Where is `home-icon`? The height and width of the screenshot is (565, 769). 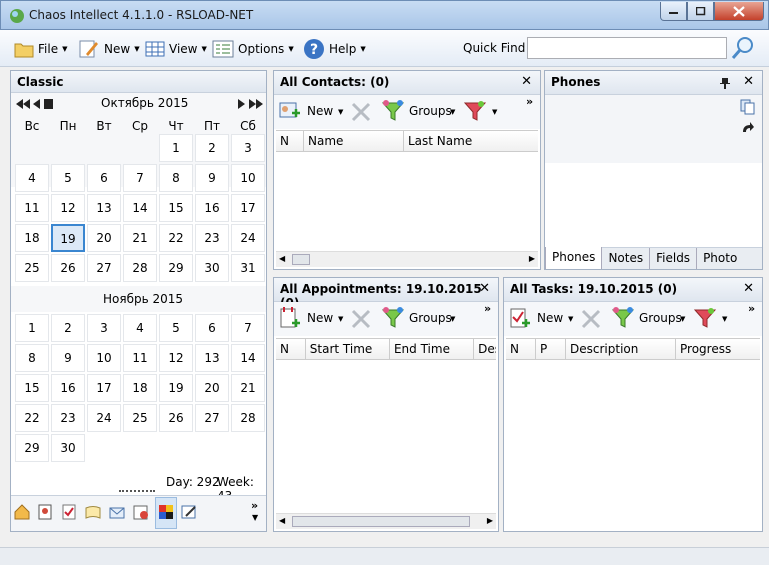
home-icon is located at coordinates (22, 512).